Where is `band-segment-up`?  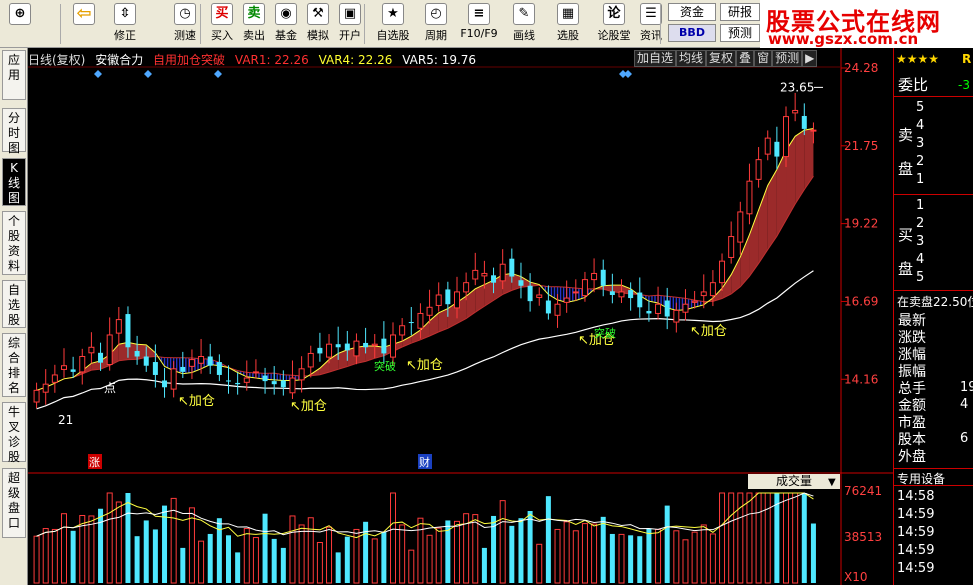 band-segment-up is located at coordinates (471, 303).